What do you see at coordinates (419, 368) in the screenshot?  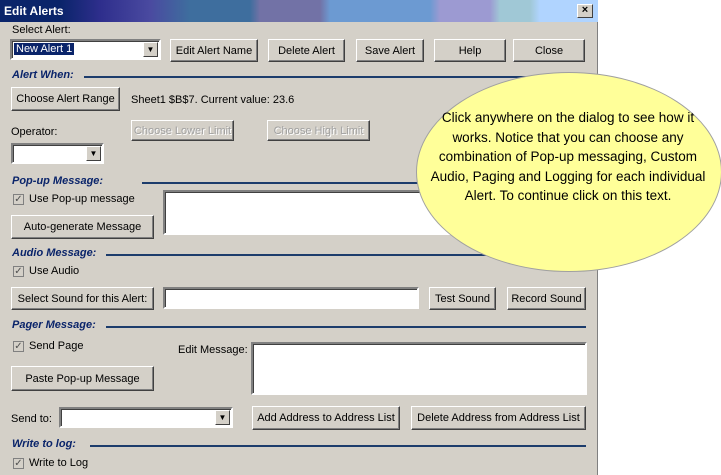 I see `pager-message-textarea` at bounding box center [419, 368].